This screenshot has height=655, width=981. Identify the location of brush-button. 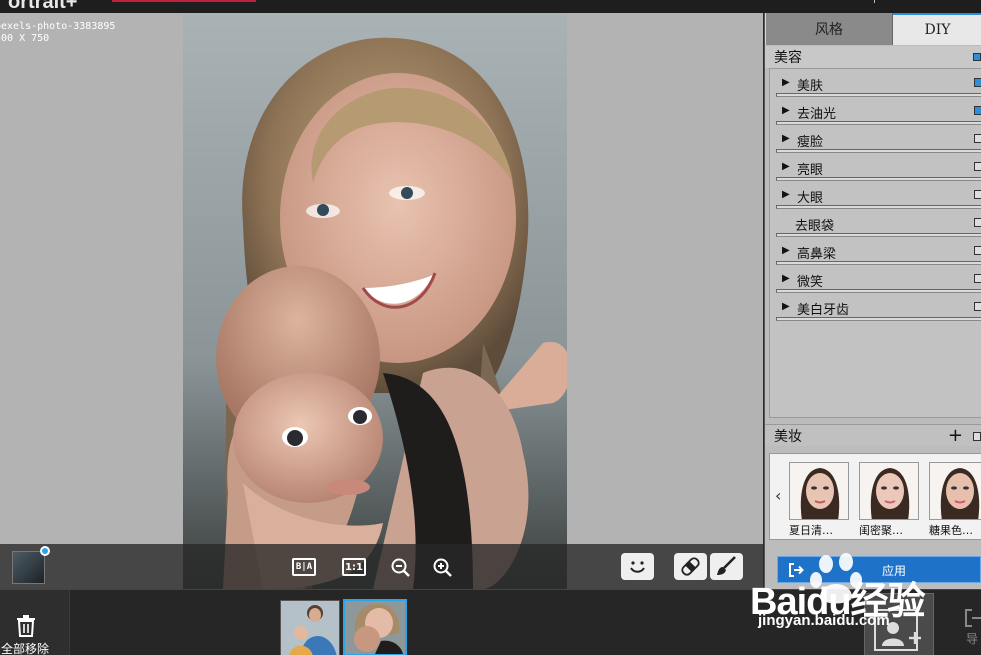
(726, 566).